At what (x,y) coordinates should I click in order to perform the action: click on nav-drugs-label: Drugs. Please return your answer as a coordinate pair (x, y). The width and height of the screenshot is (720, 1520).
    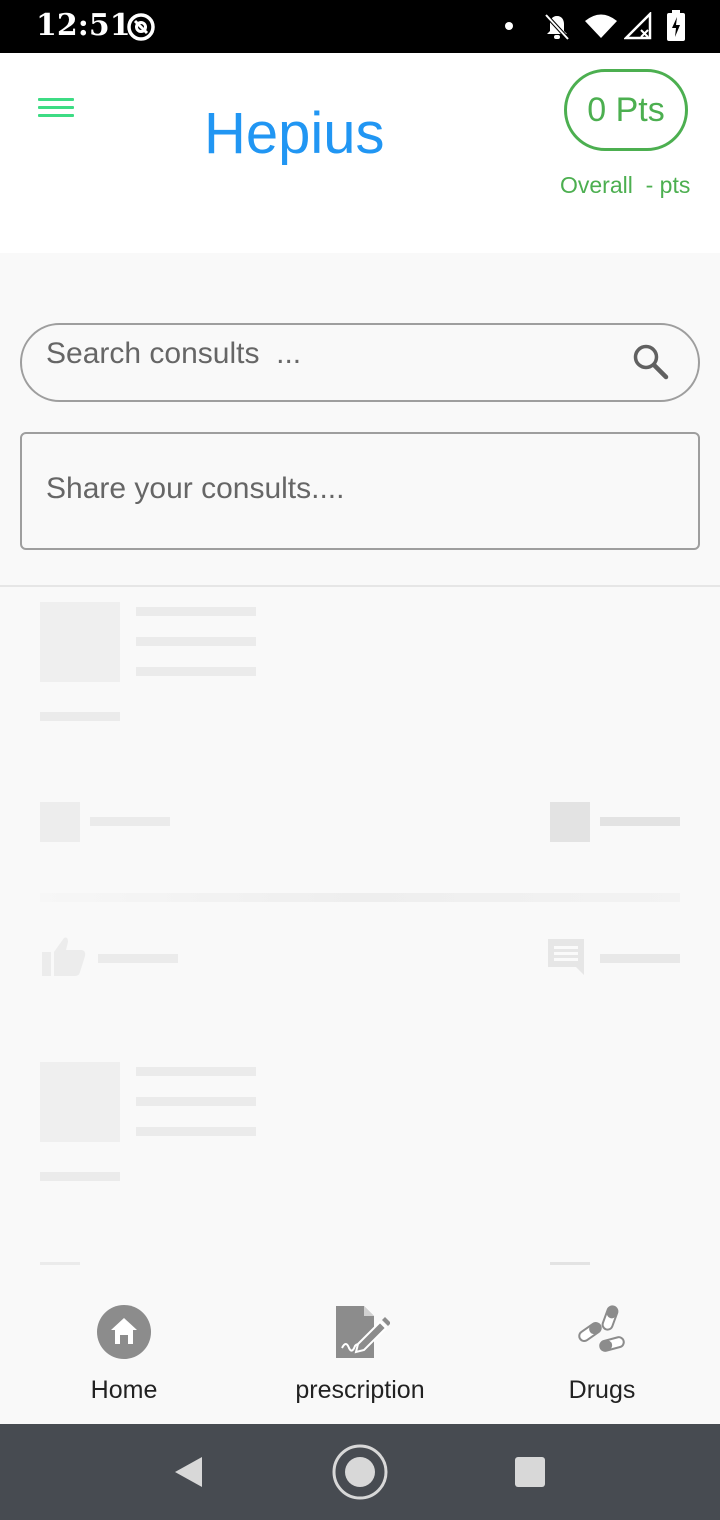
    Looking at the image, I should click on (602, 1390).